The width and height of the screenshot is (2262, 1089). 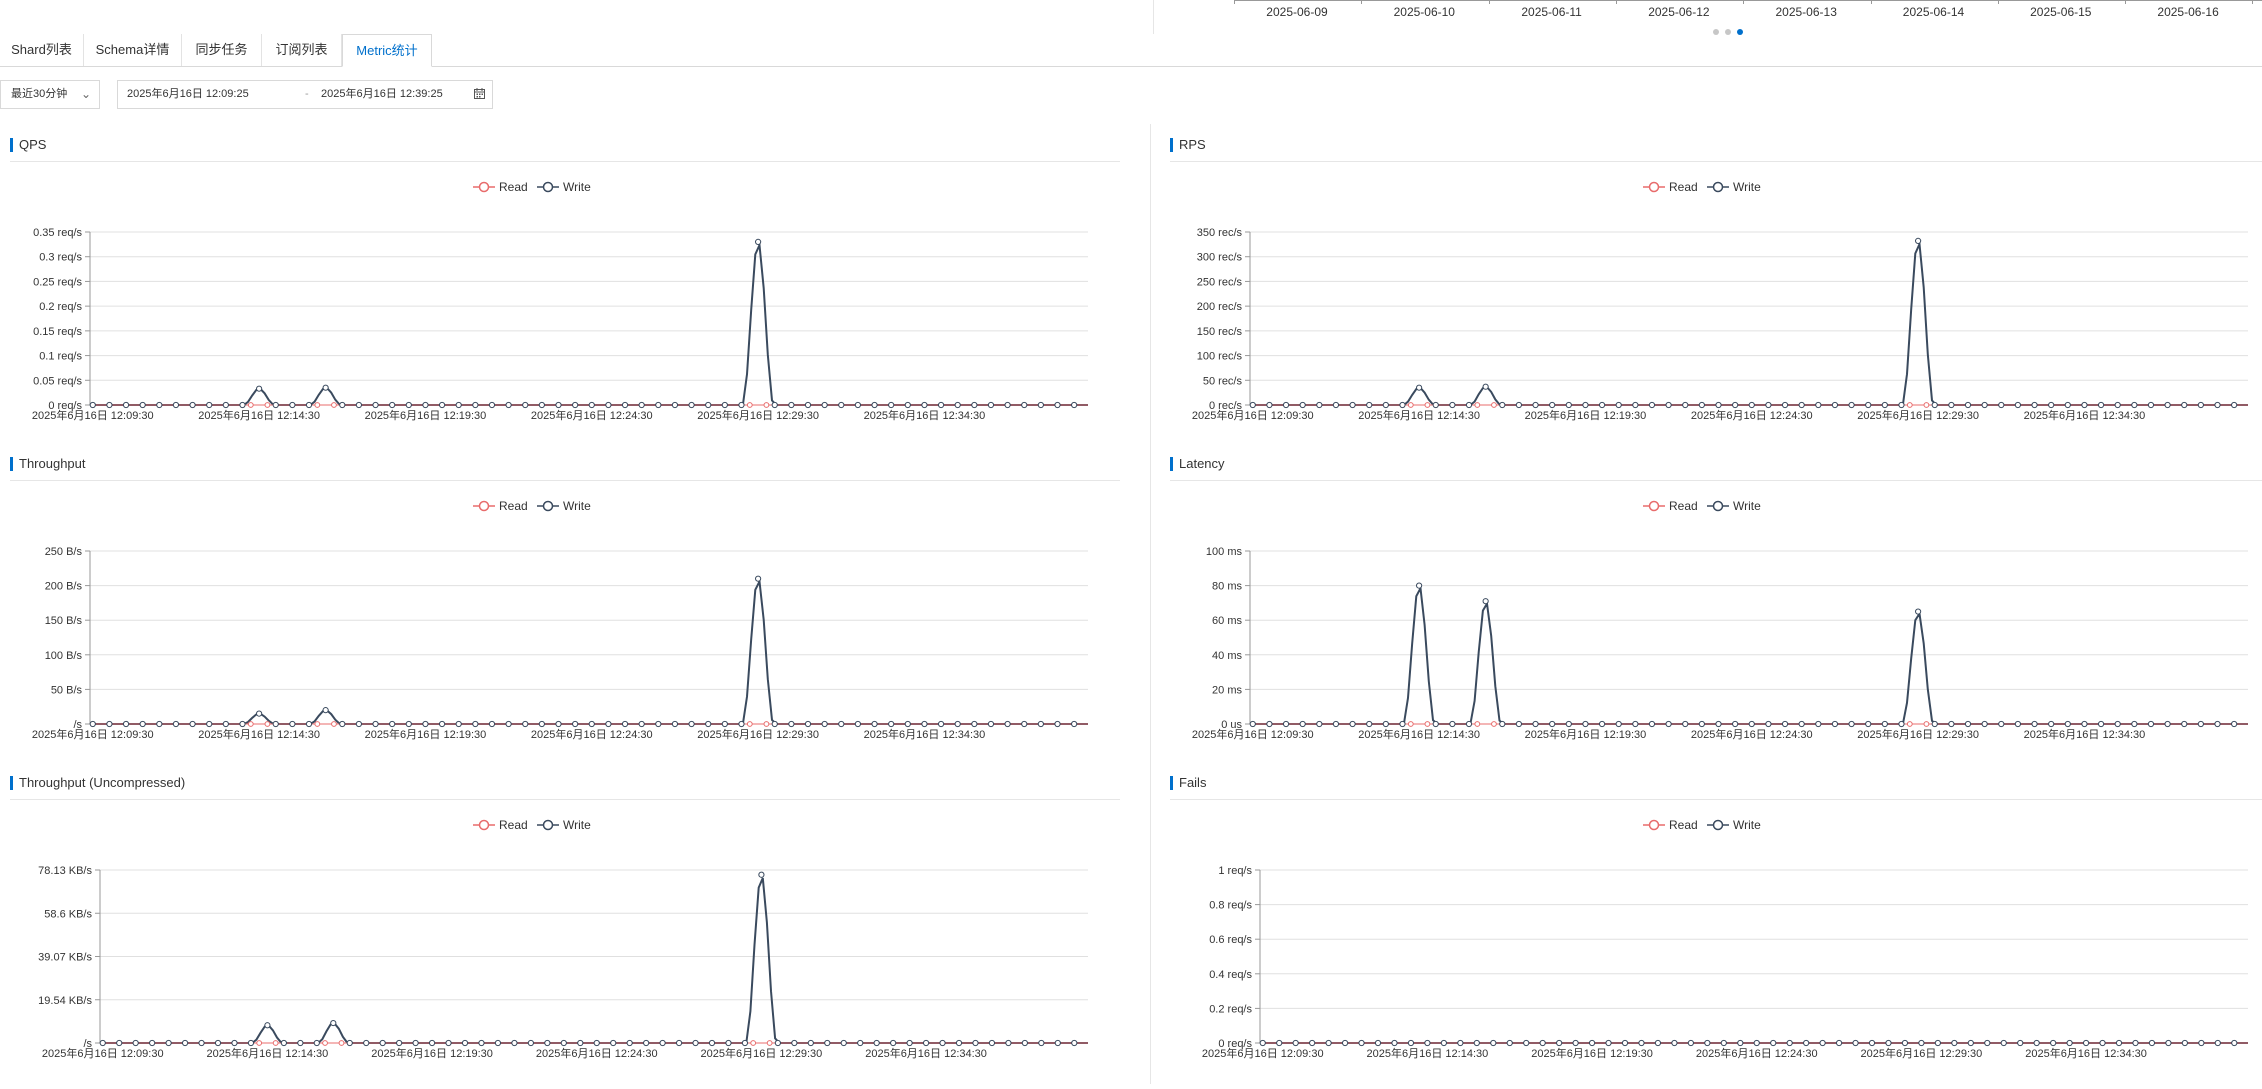 What do you see at coordinates (42, 50) in the screenshot?
I see `tab-shard-list: Shard列表` at bounding box center [42, 50].